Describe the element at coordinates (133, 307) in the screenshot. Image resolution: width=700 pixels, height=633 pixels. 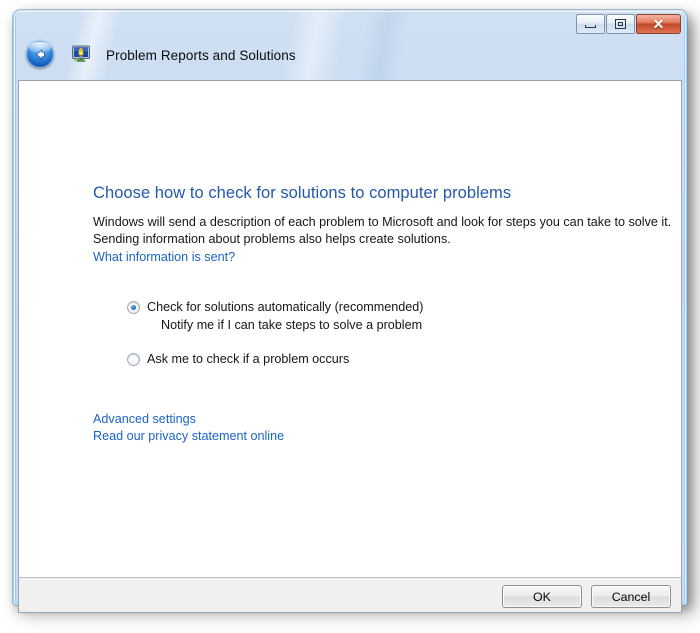
I see `radio-automatic-icon` at that location.